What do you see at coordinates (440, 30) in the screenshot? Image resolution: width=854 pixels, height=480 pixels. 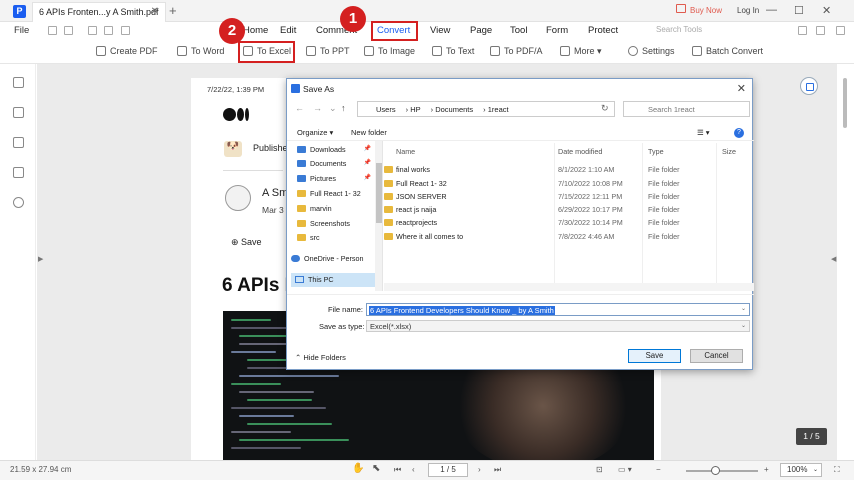 I see `menu-view: View` at bounding box center [440, 30].